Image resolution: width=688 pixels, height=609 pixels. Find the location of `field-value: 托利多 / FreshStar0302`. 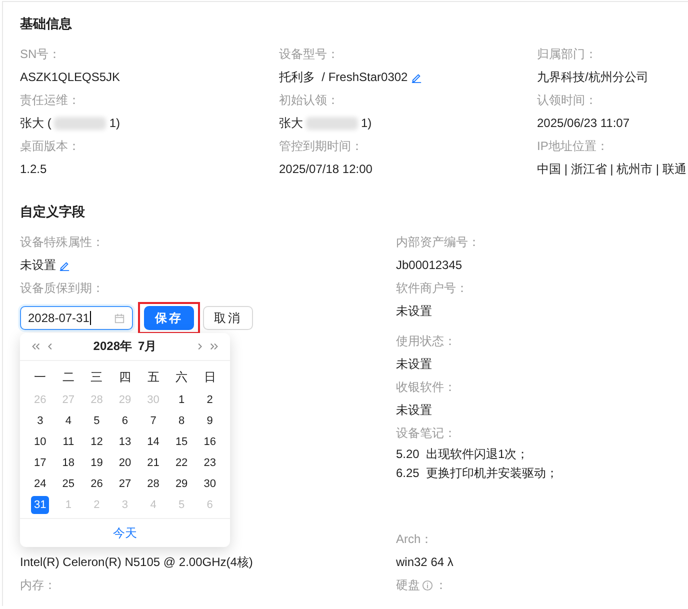

field-value: 托利多 / FreshStar0302 is located at coordinates (343, 77).